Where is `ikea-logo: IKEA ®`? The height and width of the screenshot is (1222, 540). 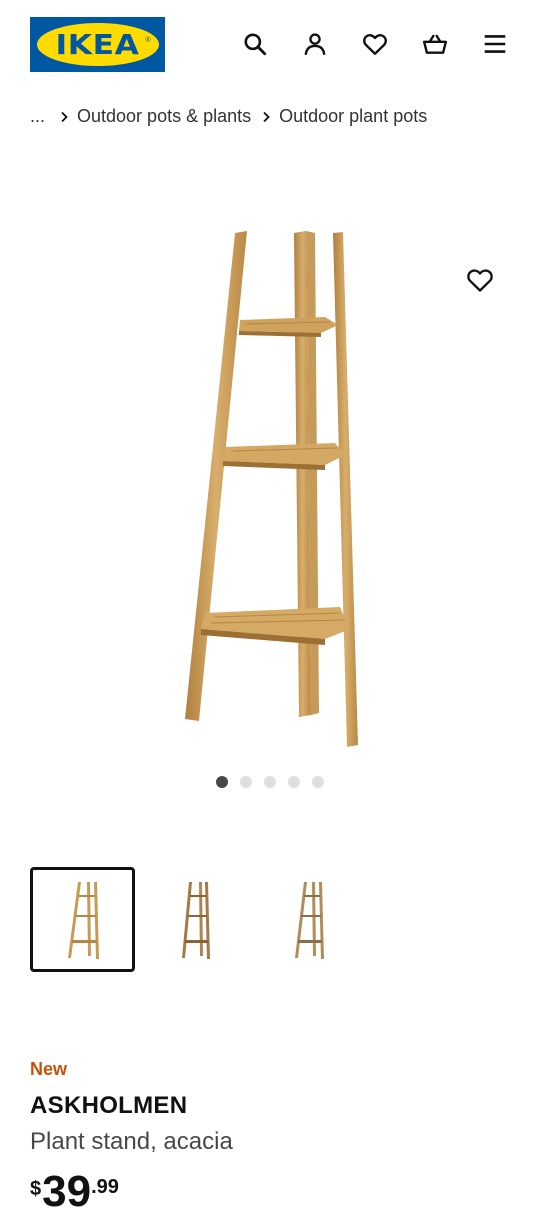
ikea-logo: IKEA ® is located at coordinates (97, 44).